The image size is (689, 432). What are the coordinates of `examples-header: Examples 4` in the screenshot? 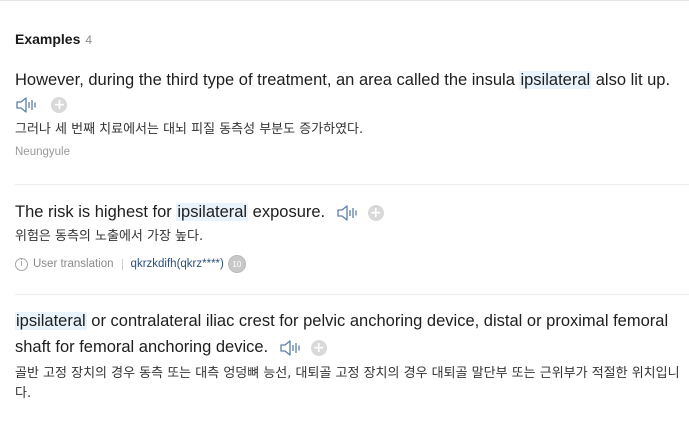 It's located at (53, 39).